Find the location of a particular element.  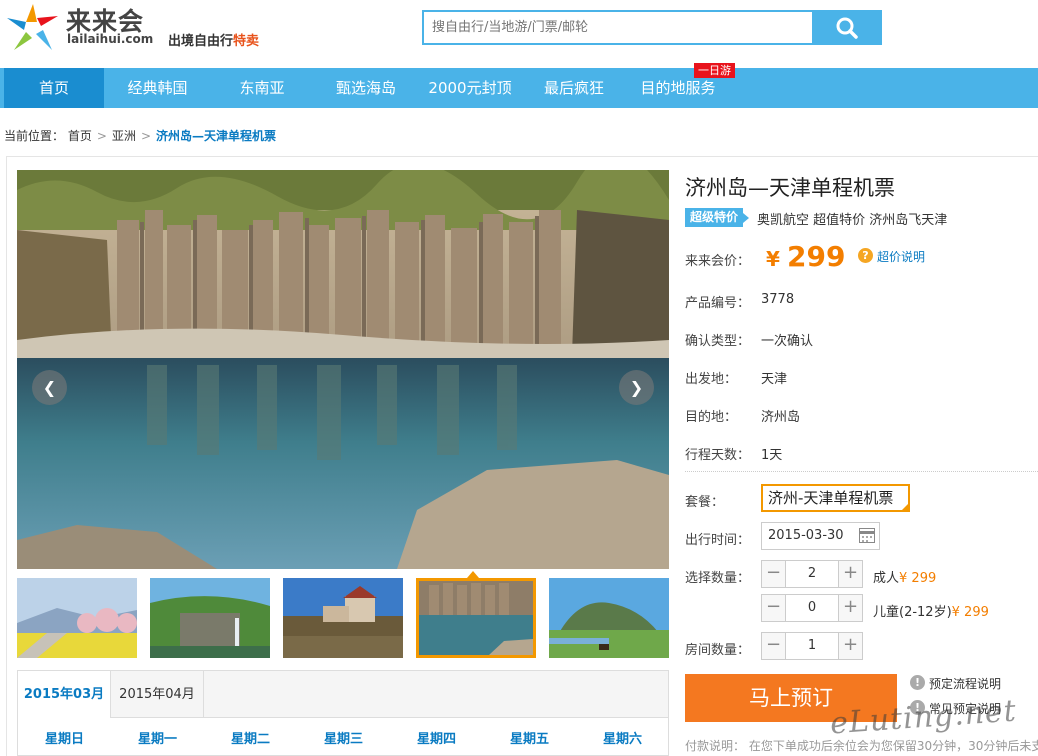

product-title: 济州岛—天津单程机票 is located at coordinates (790, 188).